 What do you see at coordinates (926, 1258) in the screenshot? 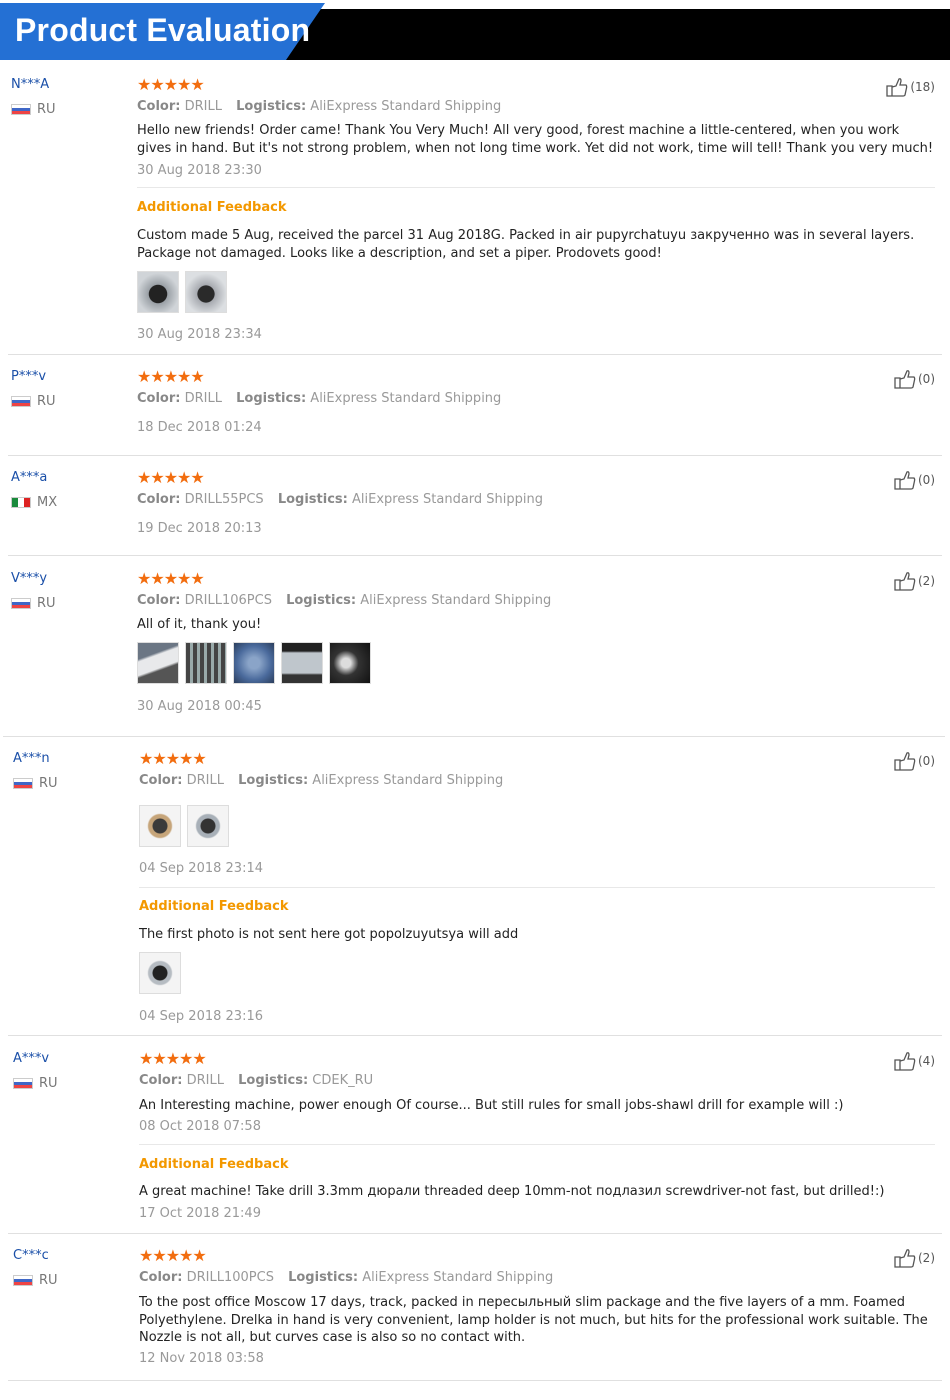
I see `like-count: (2)` at bounding box center [926, 1258].